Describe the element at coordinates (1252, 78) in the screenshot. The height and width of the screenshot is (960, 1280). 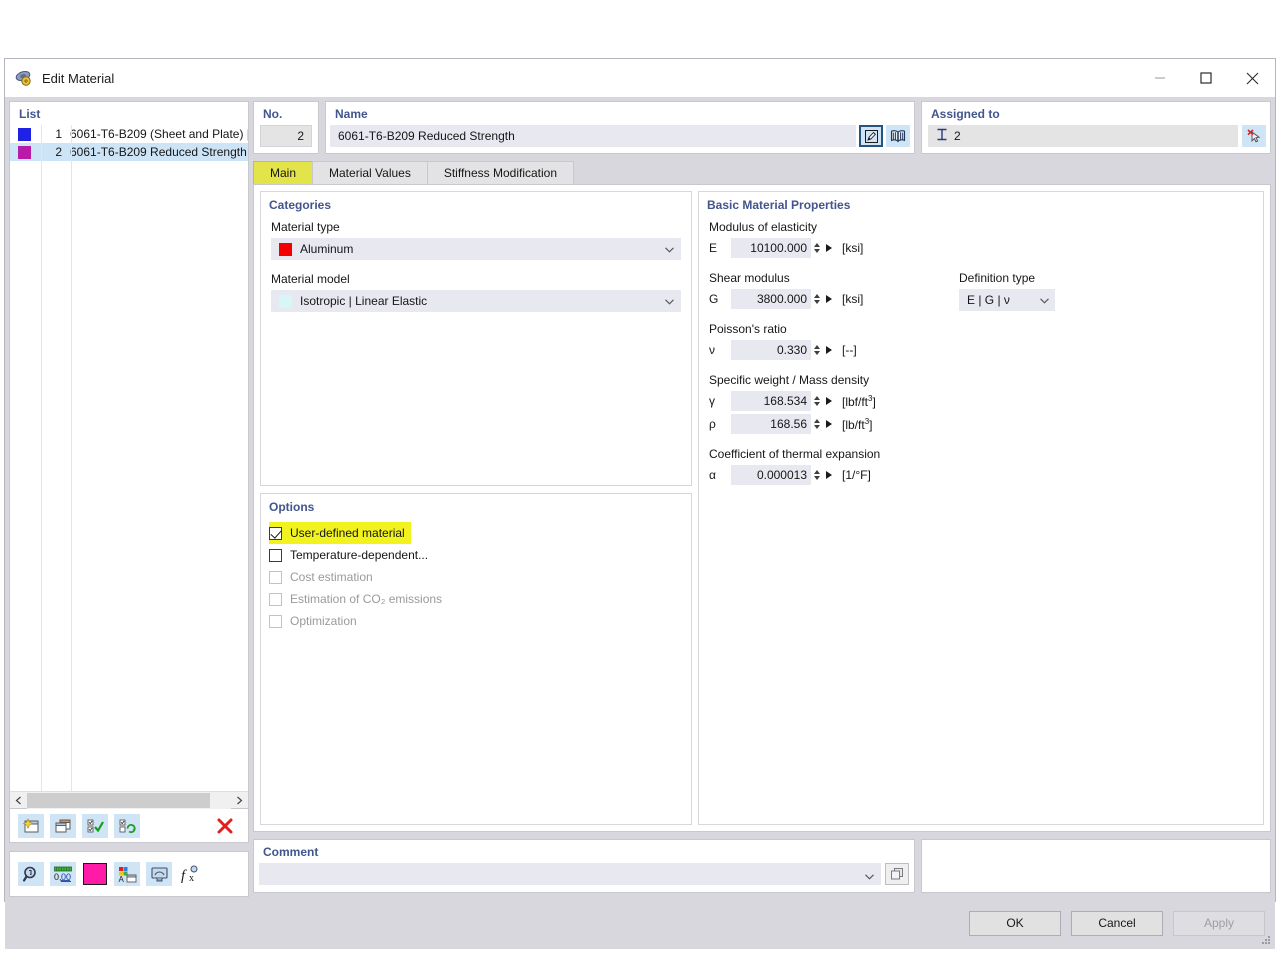
I see `close-icon` at that location.